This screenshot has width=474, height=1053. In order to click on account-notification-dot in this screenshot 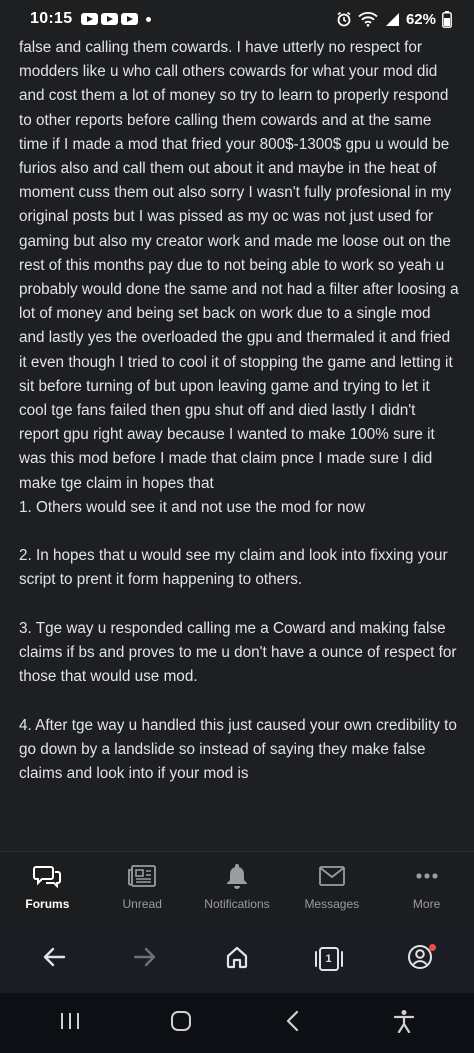, I will do `click(433, 947)`.